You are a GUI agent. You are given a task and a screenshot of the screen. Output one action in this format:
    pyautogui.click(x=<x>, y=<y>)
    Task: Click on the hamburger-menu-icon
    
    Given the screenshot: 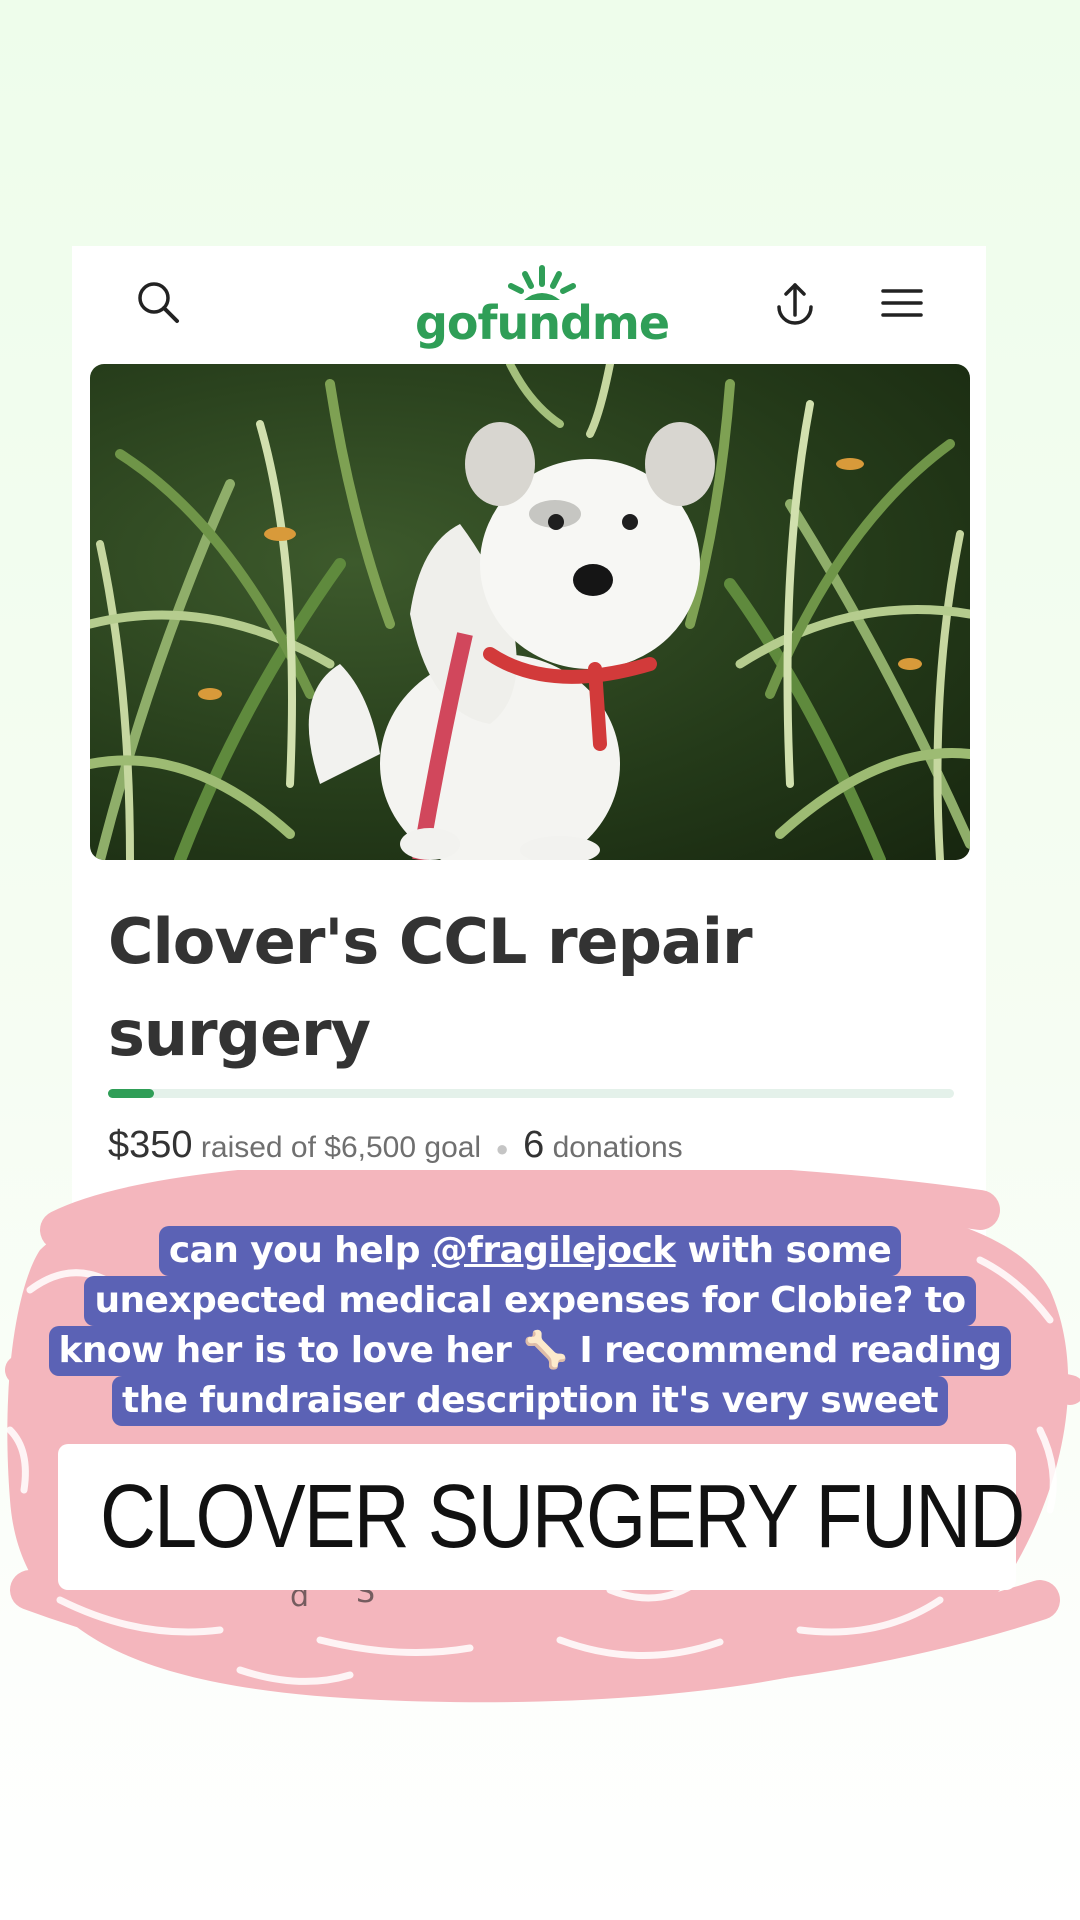 What is the action you would take?
    pyautogui.click(x=902, y=303)
    